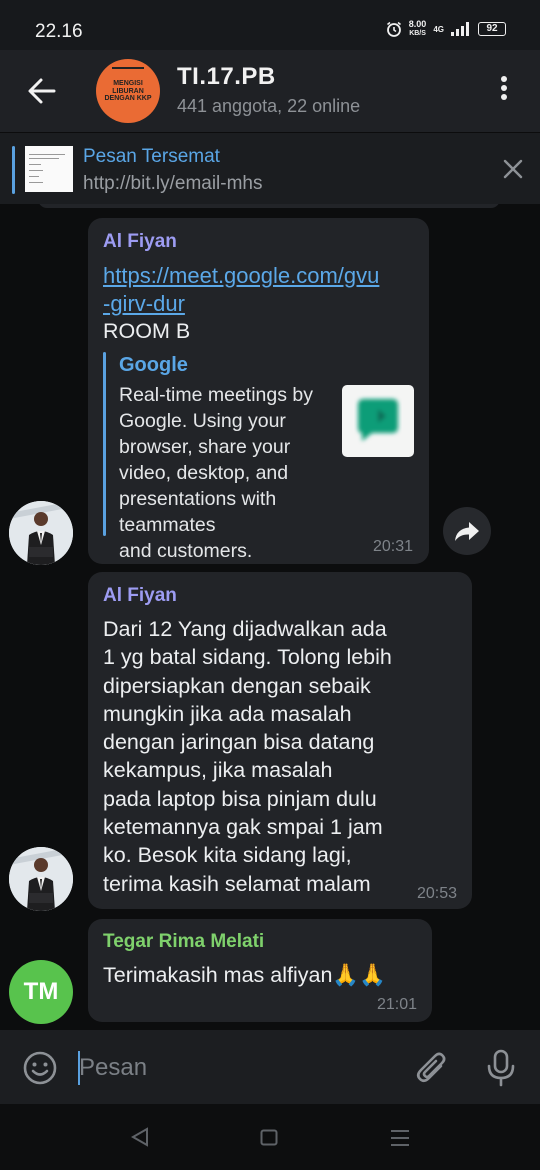 The height and width of the screenshot is (1170, 540). What do you see at coordinates (269, 206) in the screenshot?
I see `previous-message-bubble` at bounding box center [269, 206].